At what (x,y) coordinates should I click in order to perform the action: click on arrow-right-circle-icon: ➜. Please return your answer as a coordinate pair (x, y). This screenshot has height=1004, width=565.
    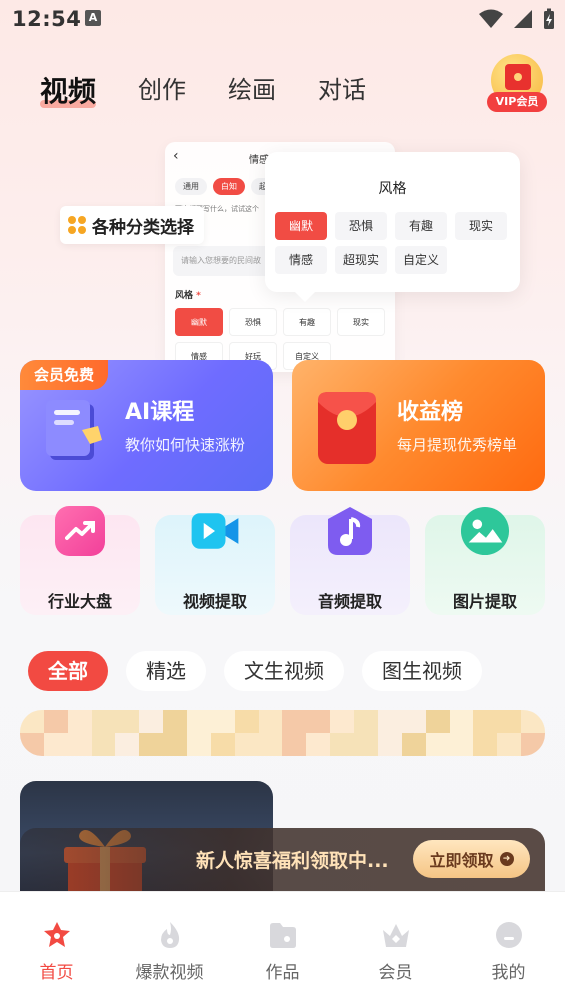
    Looking at the image, I should click on (506, 859).